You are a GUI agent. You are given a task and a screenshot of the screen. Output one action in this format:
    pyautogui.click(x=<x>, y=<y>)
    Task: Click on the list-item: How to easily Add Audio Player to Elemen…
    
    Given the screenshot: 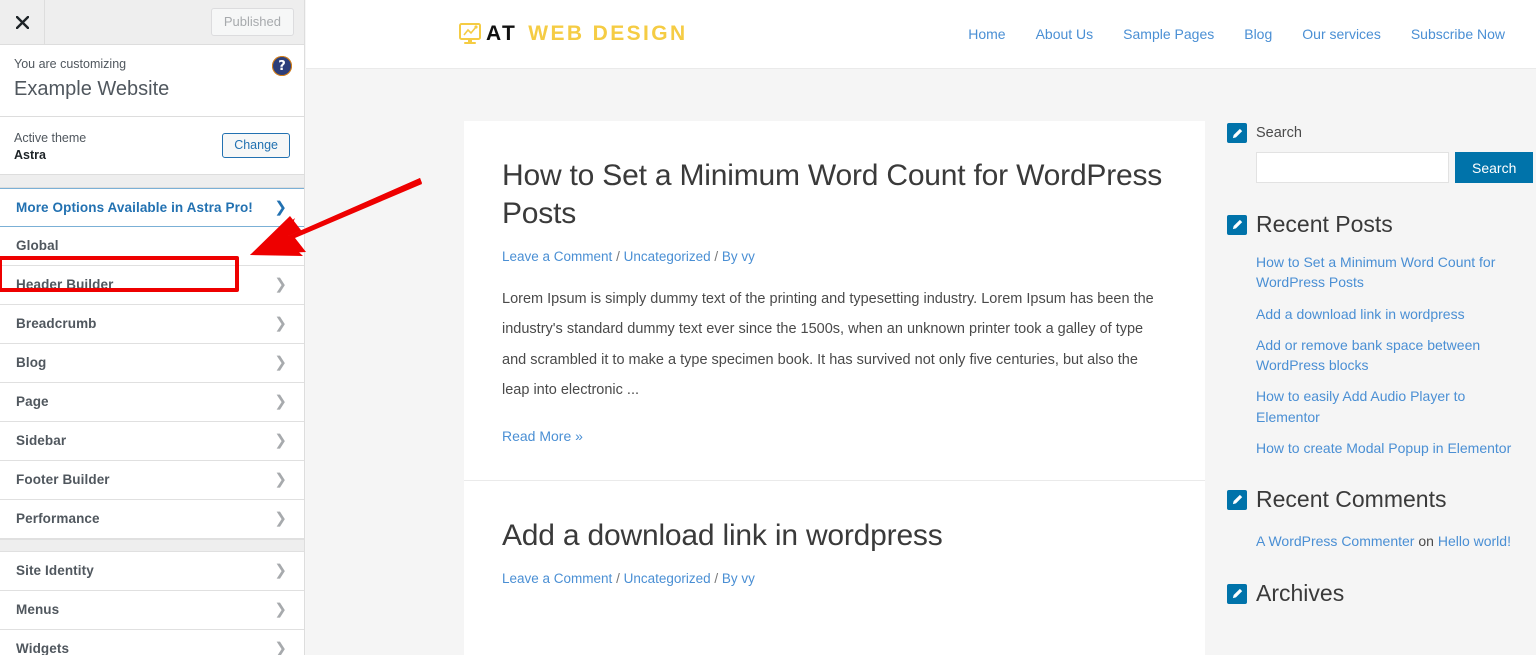 What is the action you would take?
    pyautogui.click(x=1391, y=406)
    